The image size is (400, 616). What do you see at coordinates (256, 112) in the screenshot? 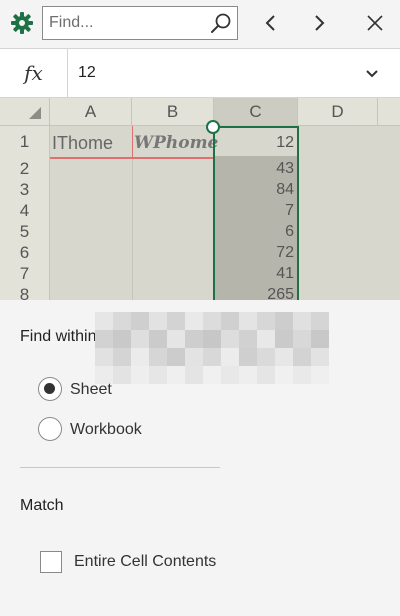
I see `column-header-c: C` at bounding box center [256, 112].